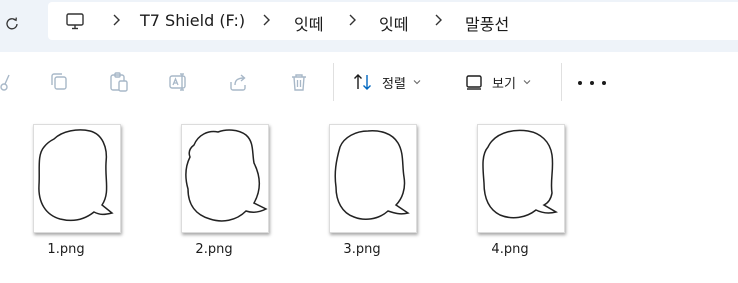 This screenshot has height=283, width=738. I want to click on share-icon, so click(239, 82).